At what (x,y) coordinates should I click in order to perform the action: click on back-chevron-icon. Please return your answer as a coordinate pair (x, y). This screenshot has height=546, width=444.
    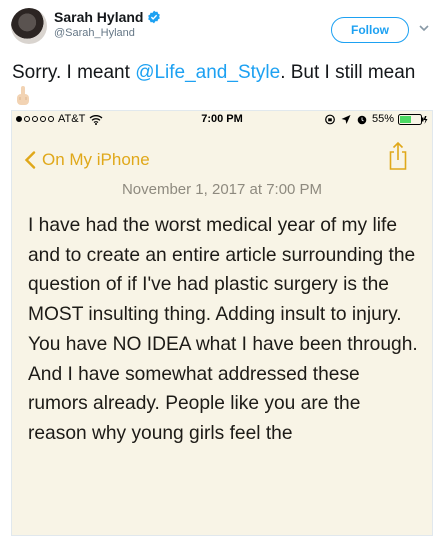
    Looking at the image, I should click on (30, 160).